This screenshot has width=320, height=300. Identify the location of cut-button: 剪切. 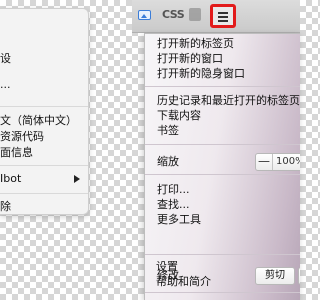
(275, 276).